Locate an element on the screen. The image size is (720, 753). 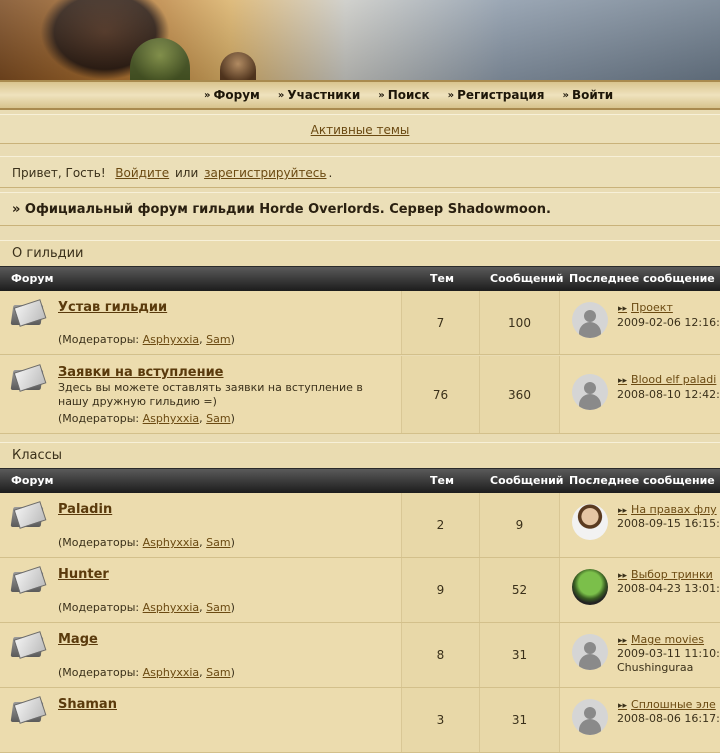
topics-count: 8 is located at coordinates (440, 655).